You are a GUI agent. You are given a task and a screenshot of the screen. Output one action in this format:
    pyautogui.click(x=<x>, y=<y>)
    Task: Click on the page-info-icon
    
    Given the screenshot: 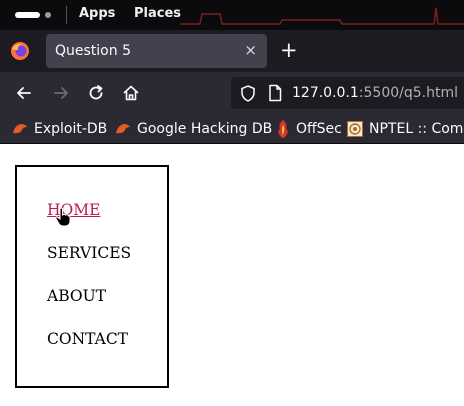 What is the action you would take?
    pyautogui.click(x=275, y=93)
    